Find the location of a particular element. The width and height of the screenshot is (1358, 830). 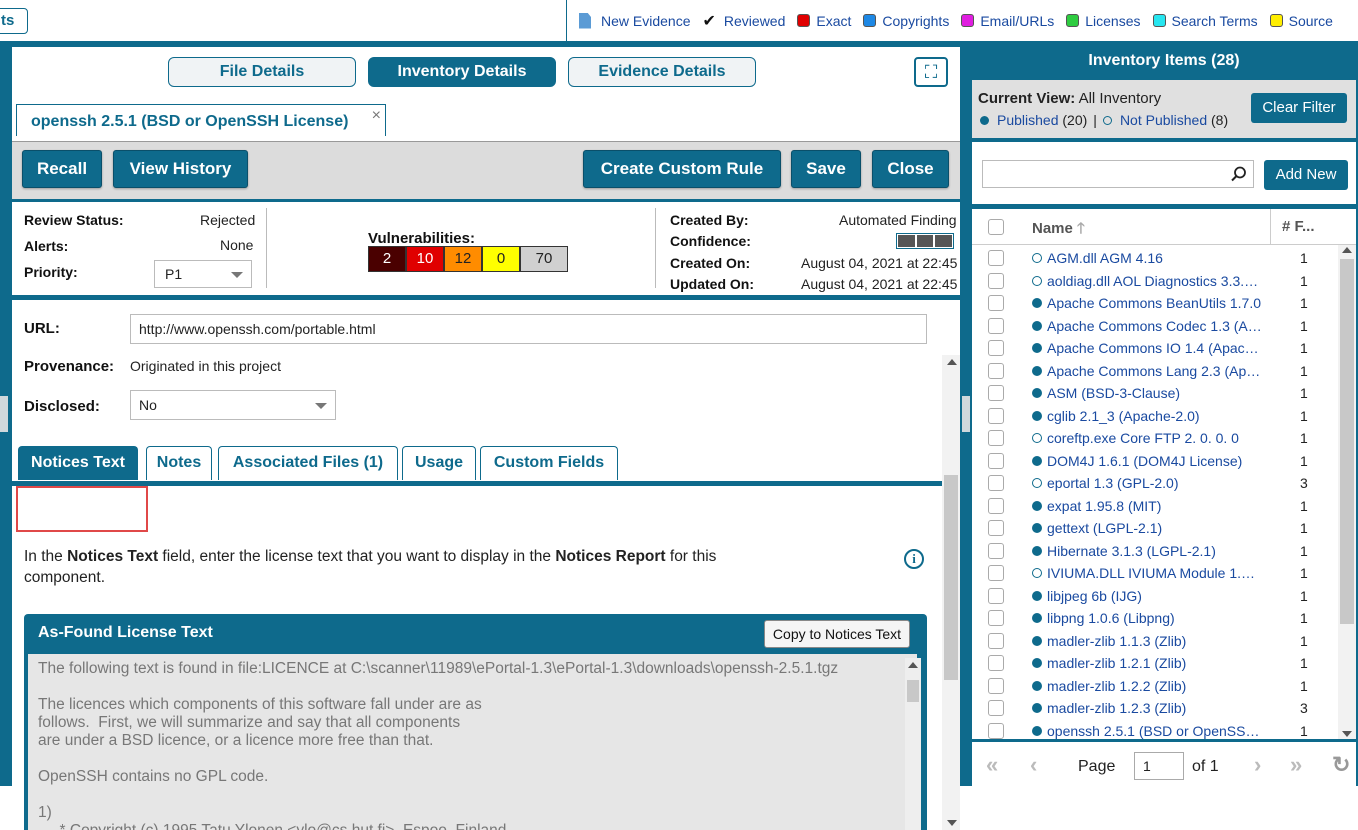

item-name-link: Apache Commons Lang 2.3 (Apache-2.0) is located at coordinates (1154, 371).